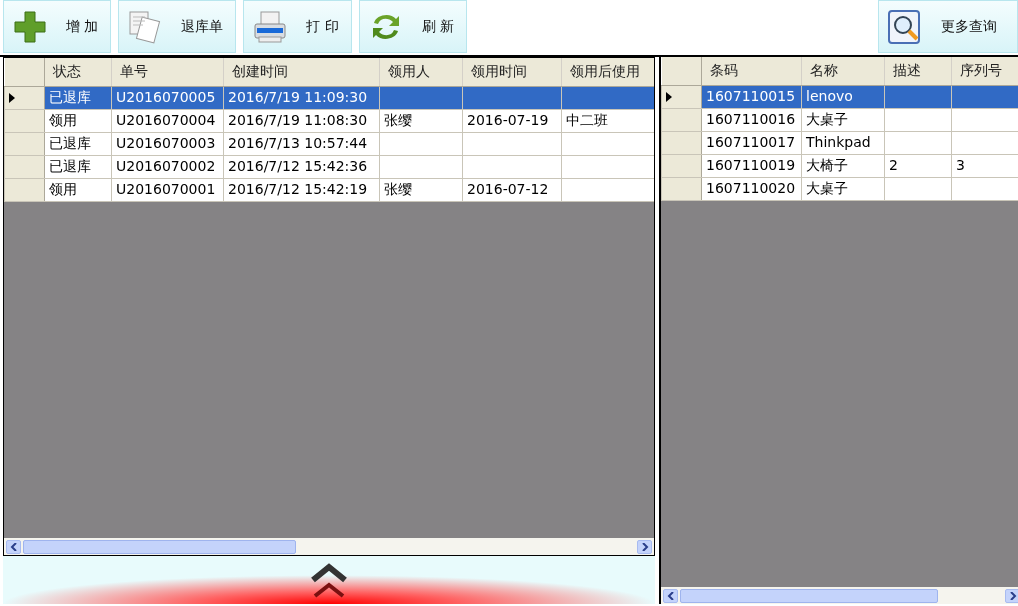  What do you see at coordinates (843, 71) in the screenshot?
I see `column-header: 名称` at bounding box center [843, 71].